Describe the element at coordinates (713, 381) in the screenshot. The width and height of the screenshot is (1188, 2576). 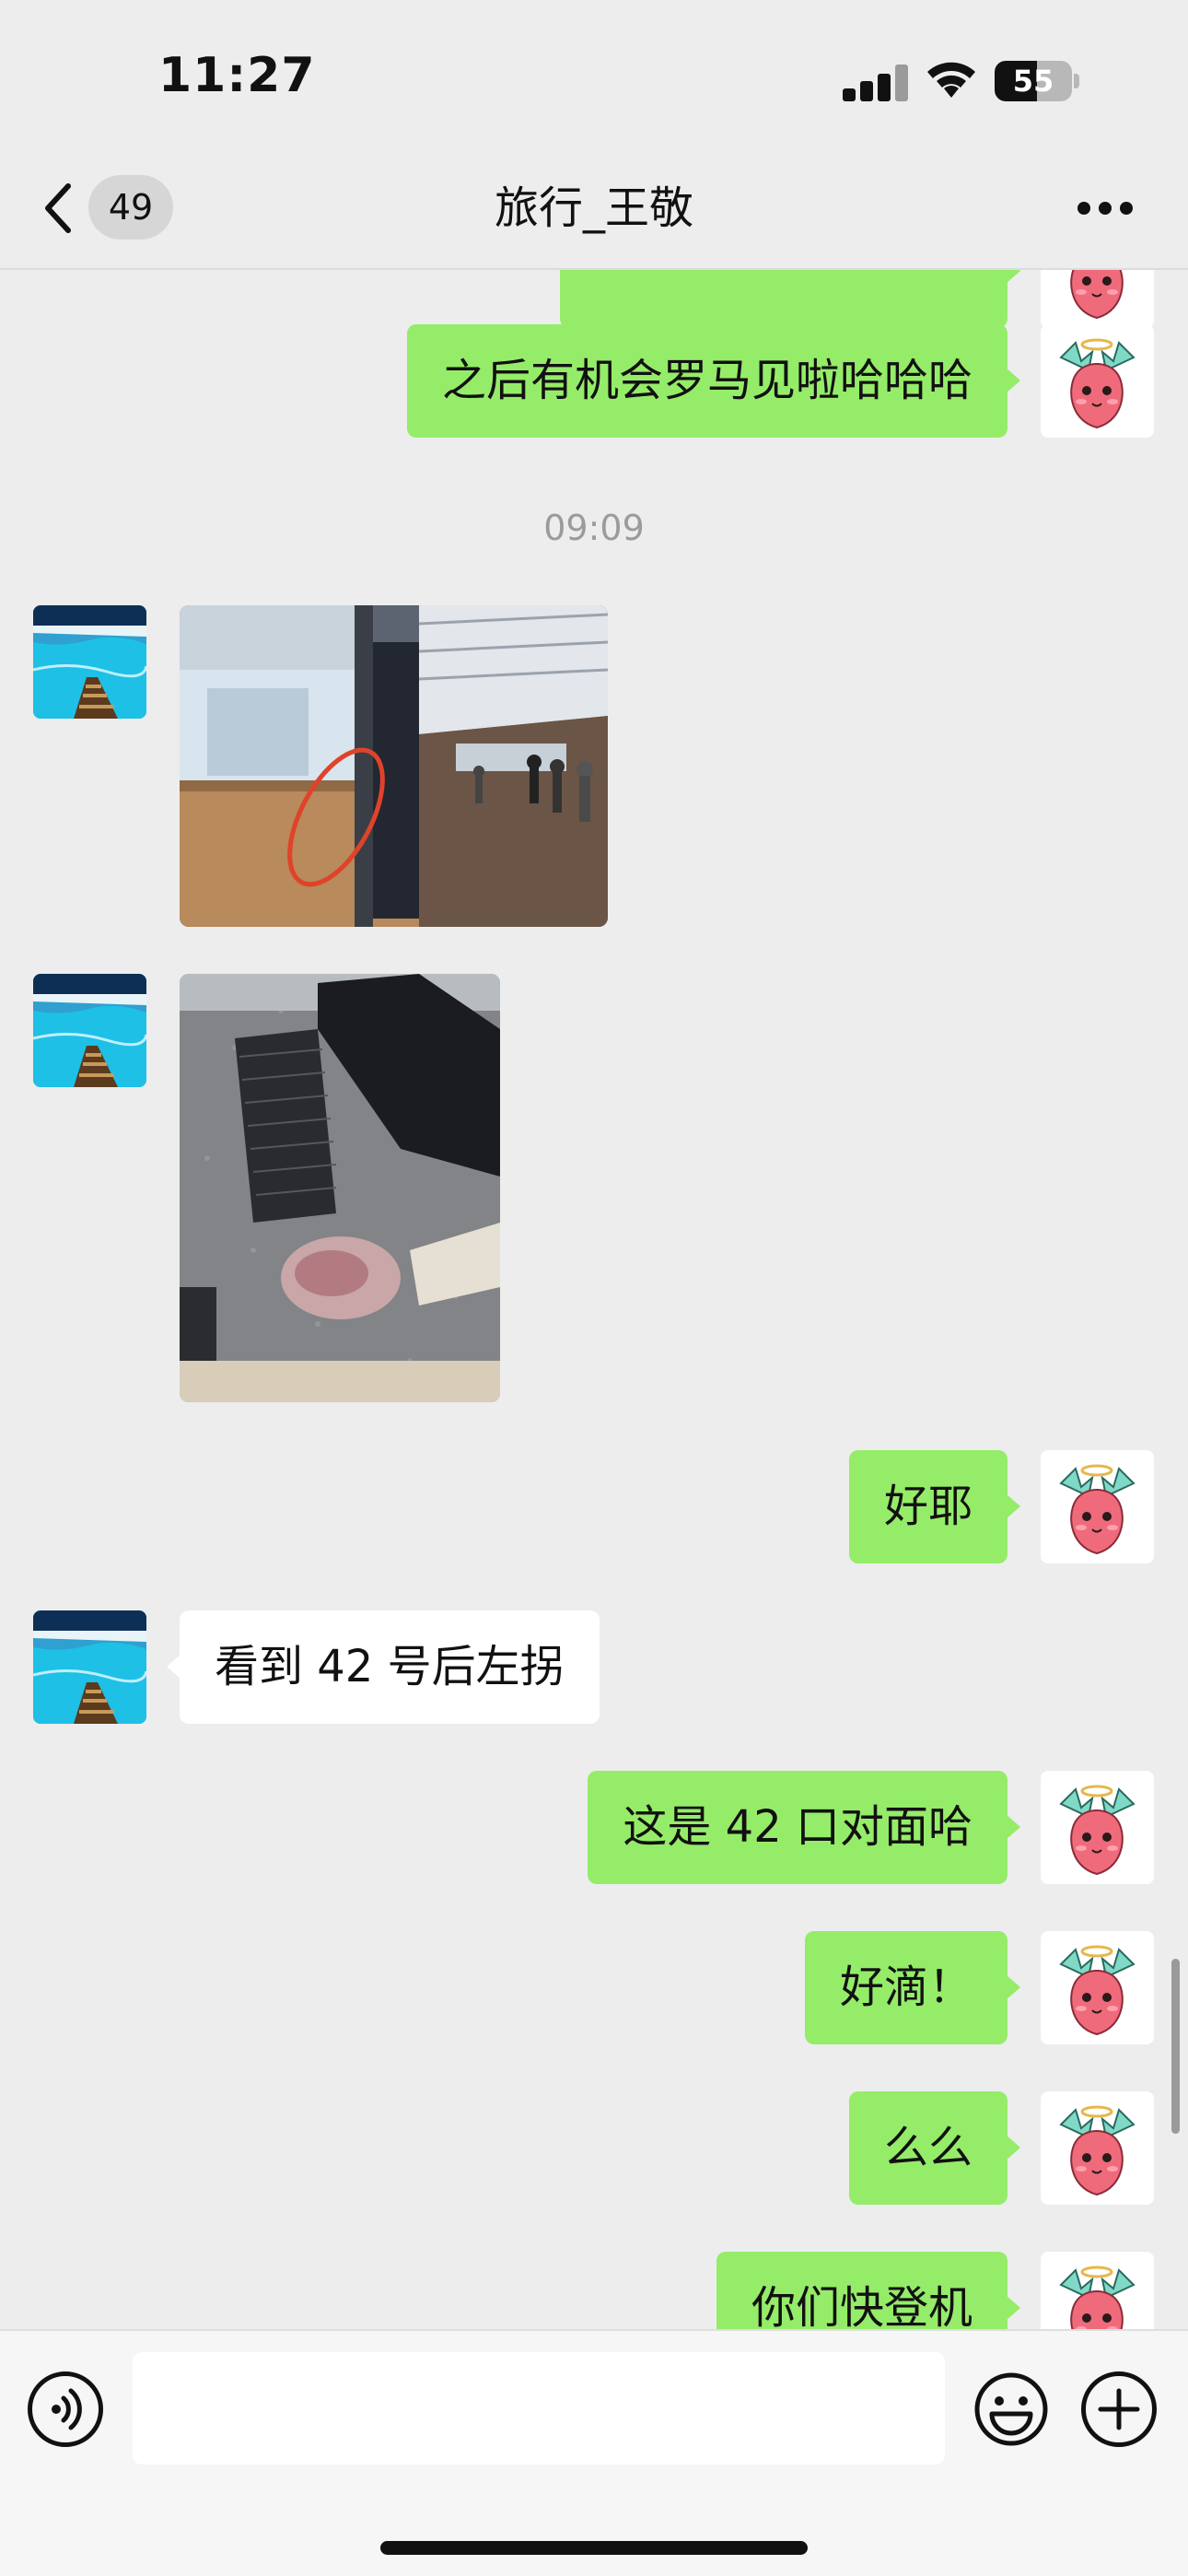
I see `message-bubble-sent: 之后有机会罗马见啦哈哈哈` at that location.